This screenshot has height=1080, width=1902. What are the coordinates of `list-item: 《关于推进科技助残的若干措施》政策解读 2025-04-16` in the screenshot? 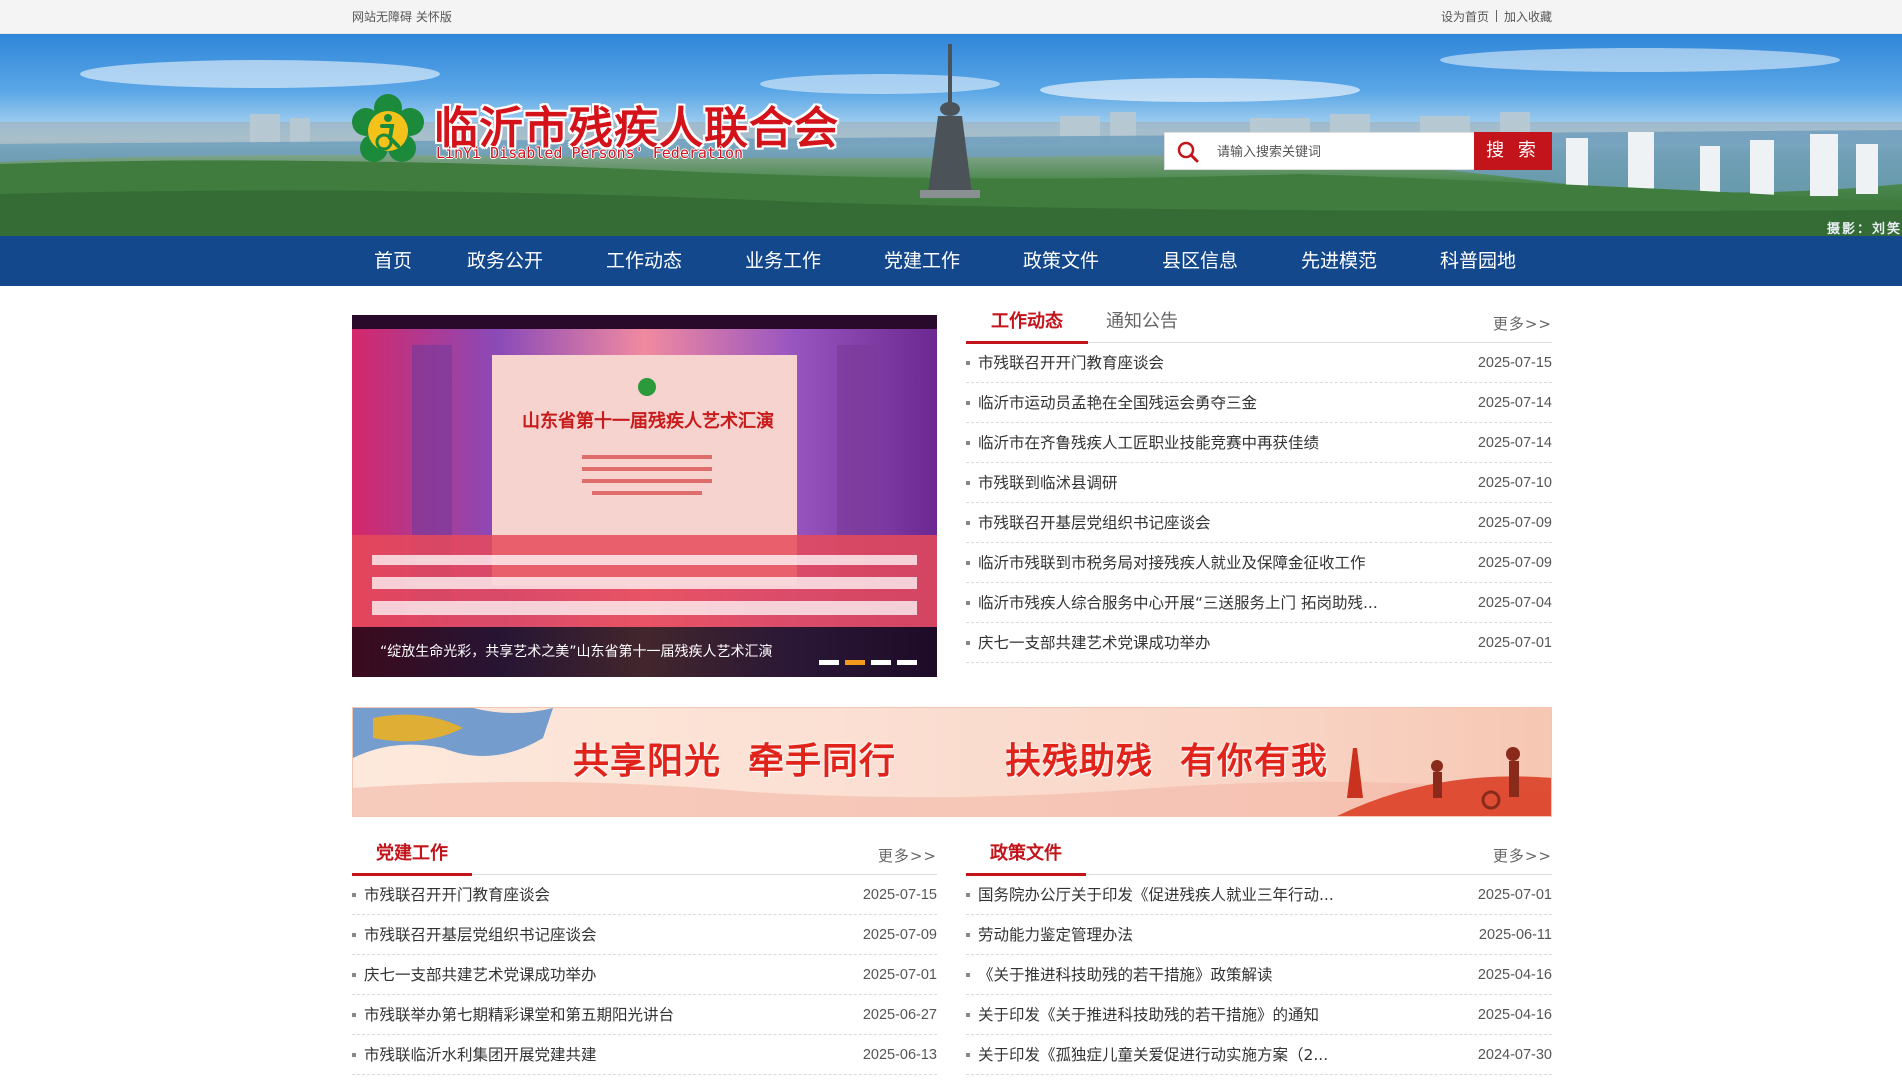 It's located at (1259, 975).